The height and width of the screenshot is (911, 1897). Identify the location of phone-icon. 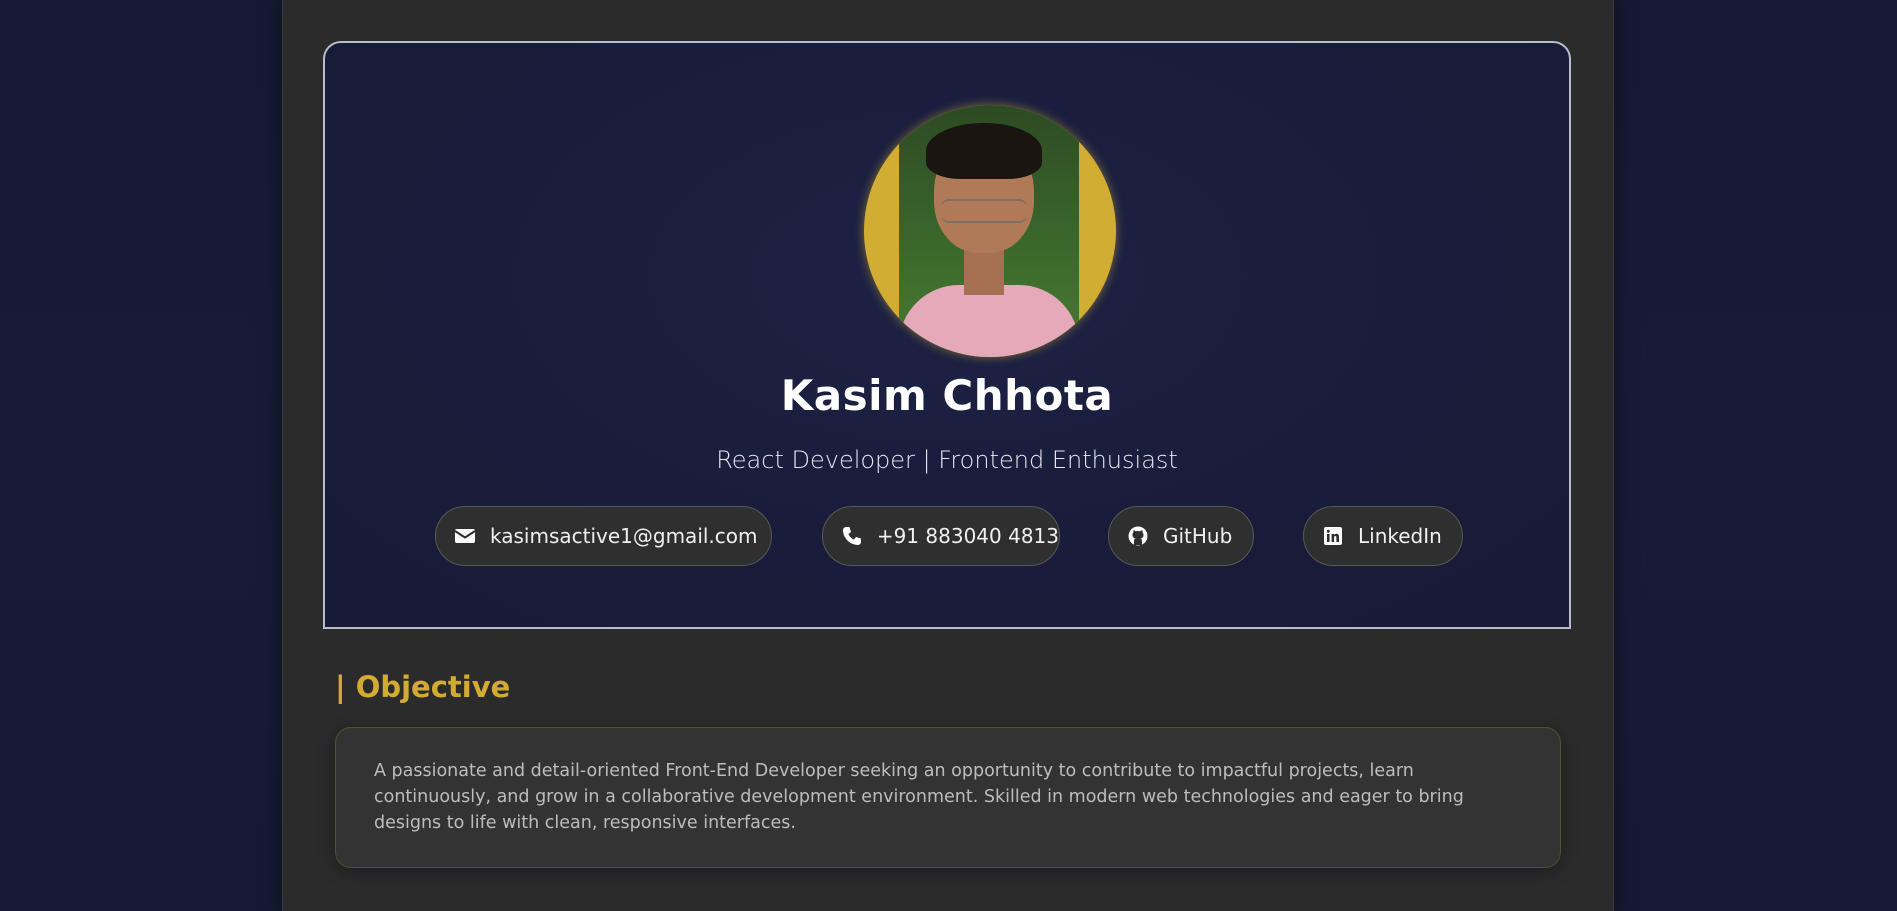
(852, 536).